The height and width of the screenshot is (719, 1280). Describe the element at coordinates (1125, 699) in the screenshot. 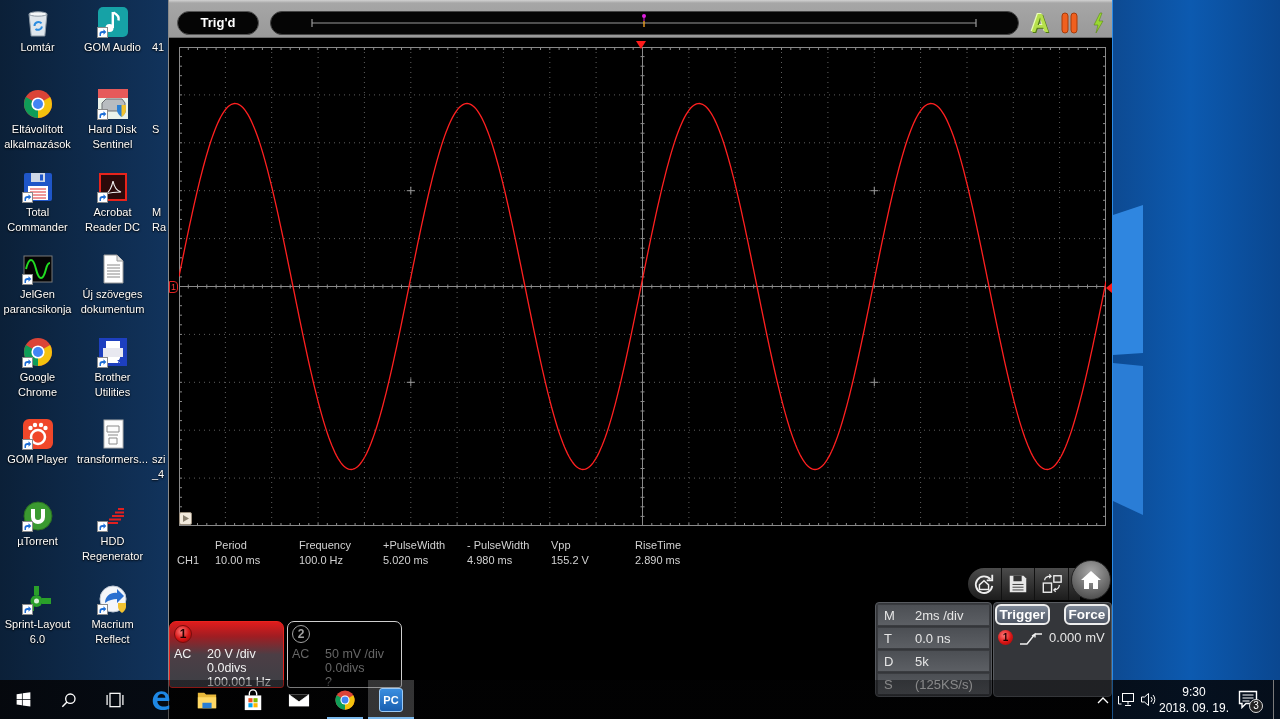

I see `network-icon` at that location.